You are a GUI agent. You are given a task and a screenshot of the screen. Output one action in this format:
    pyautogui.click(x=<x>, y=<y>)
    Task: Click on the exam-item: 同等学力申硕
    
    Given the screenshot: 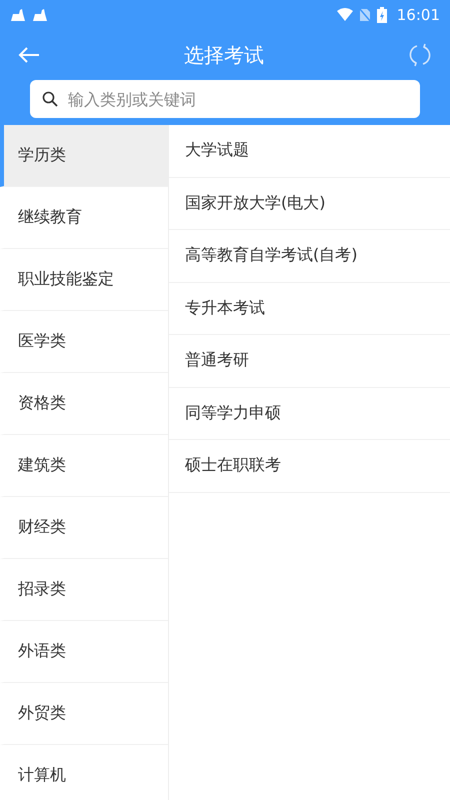 What is the action you would take?
    pyautogui.click(x=309, y=414)
    